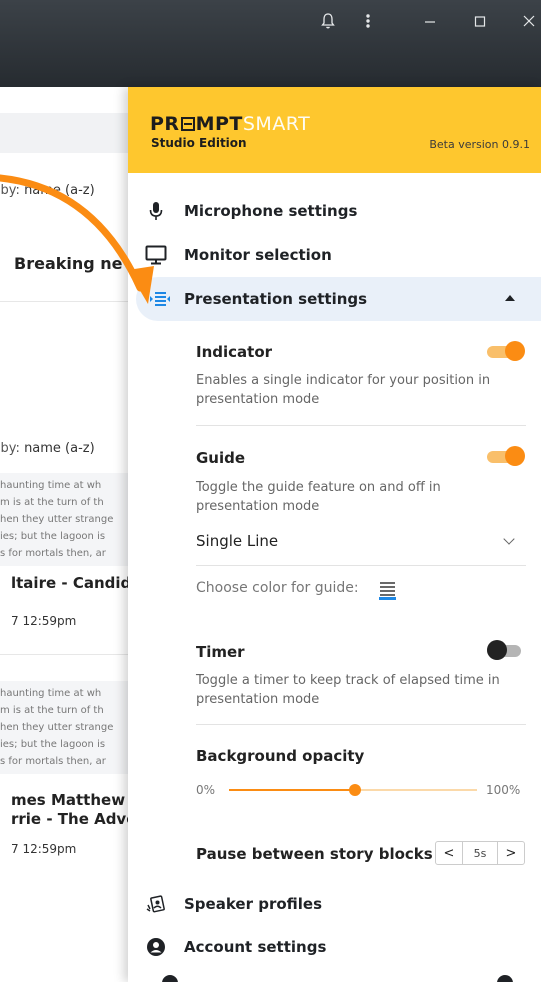 This screenshot has width=541, height=982. I want to click on collapse-caret-icon, so click(510, 298).